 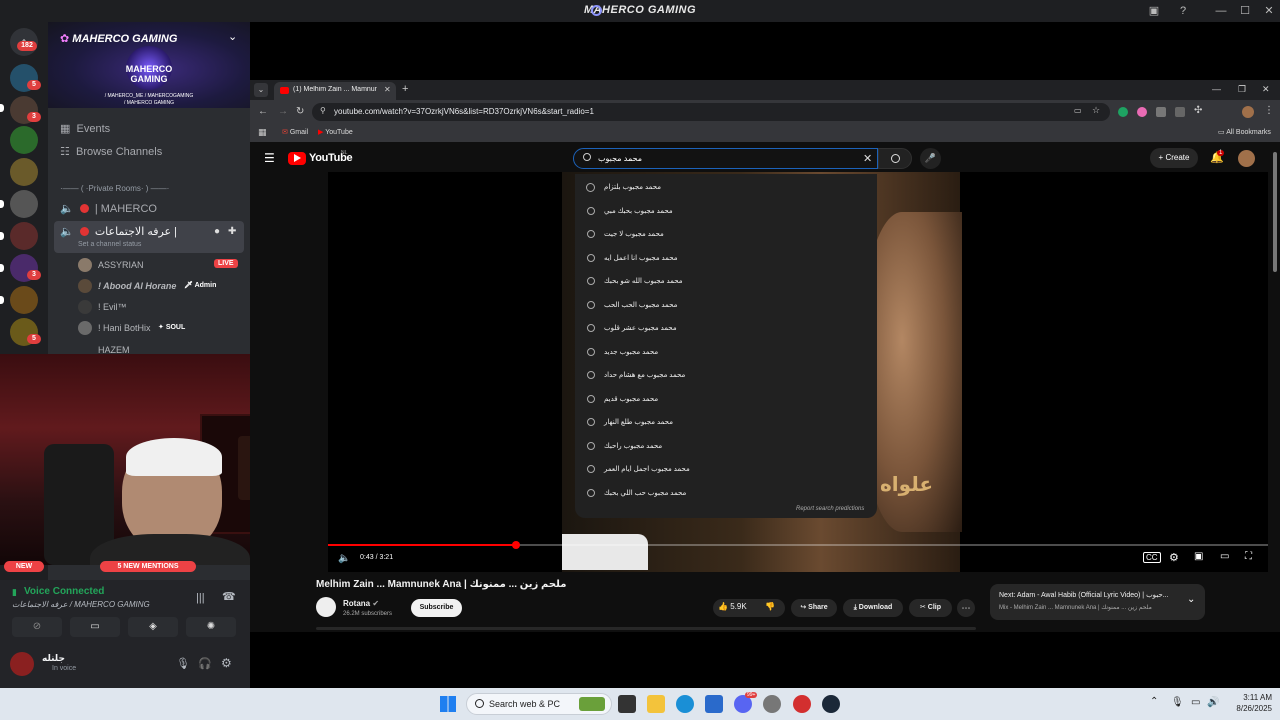 What do you see at coordinates (1183, 11) in the screenshot?
I see `help-icon: ?` at bounding box center [1183, 11].